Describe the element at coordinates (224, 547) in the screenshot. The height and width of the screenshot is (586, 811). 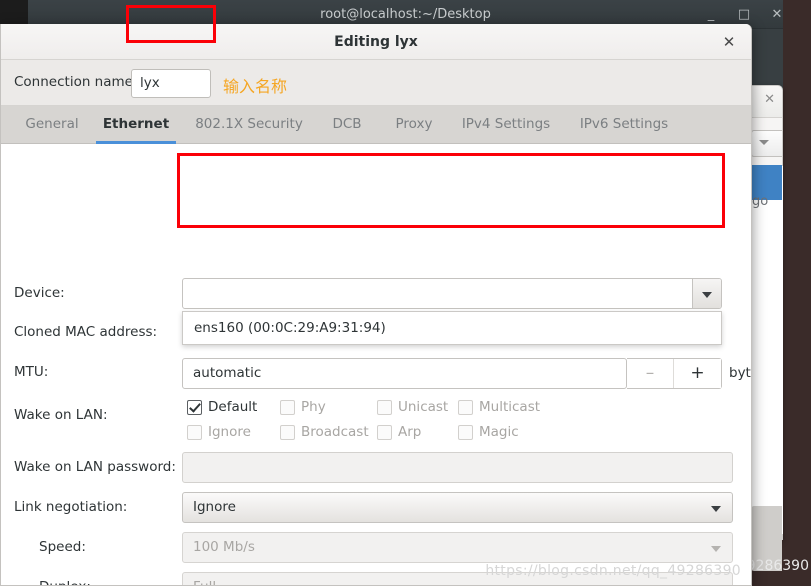
I see `speed-value: 100 Mb/s` at that location.